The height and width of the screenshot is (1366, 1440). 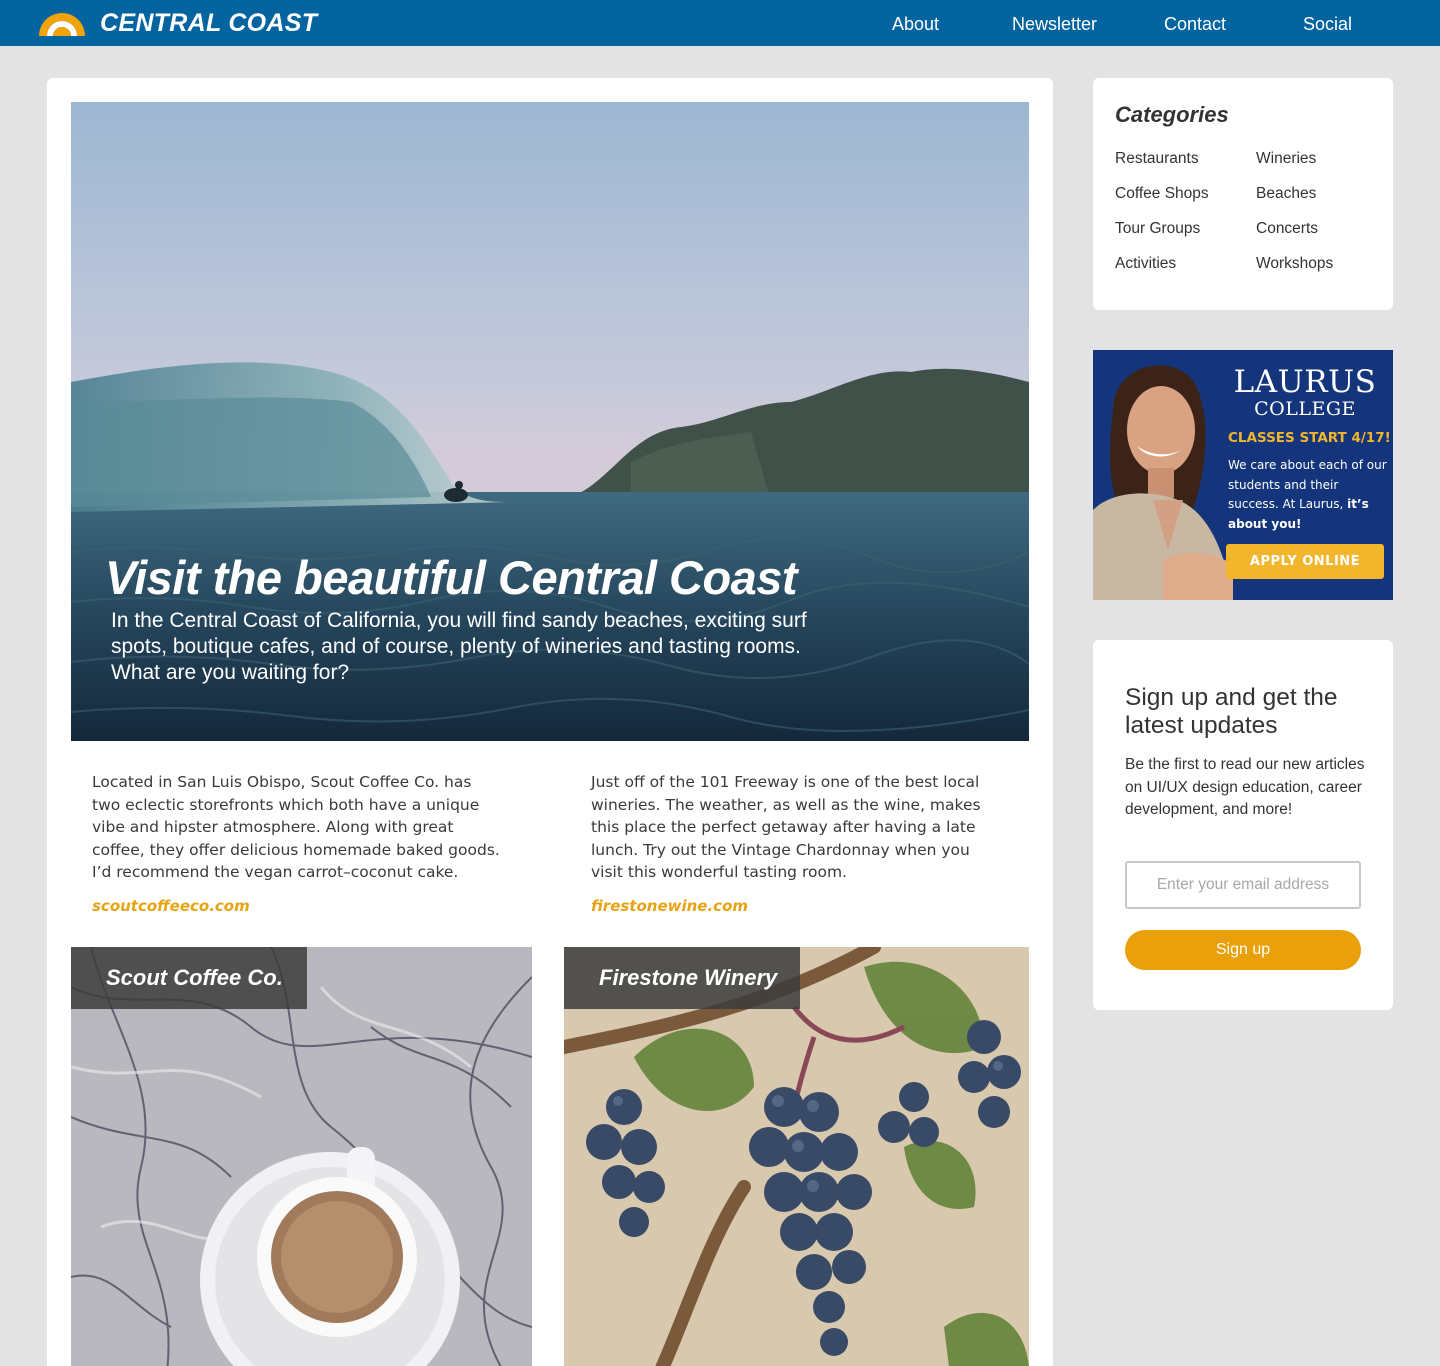 I want to click on ad-classes-start: CLASSES START 4/17!, so click(x=1309, y=438).